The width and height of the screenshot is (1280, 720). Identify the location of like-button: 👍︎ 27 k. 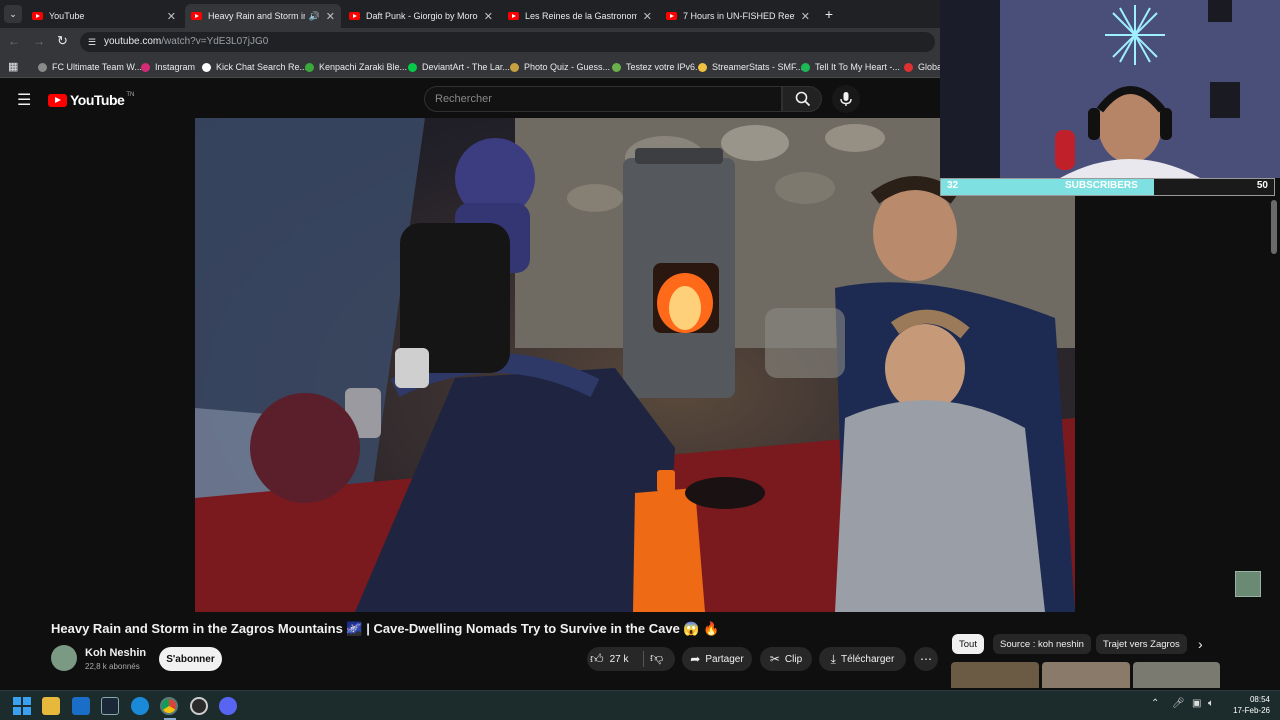
(609, 659).